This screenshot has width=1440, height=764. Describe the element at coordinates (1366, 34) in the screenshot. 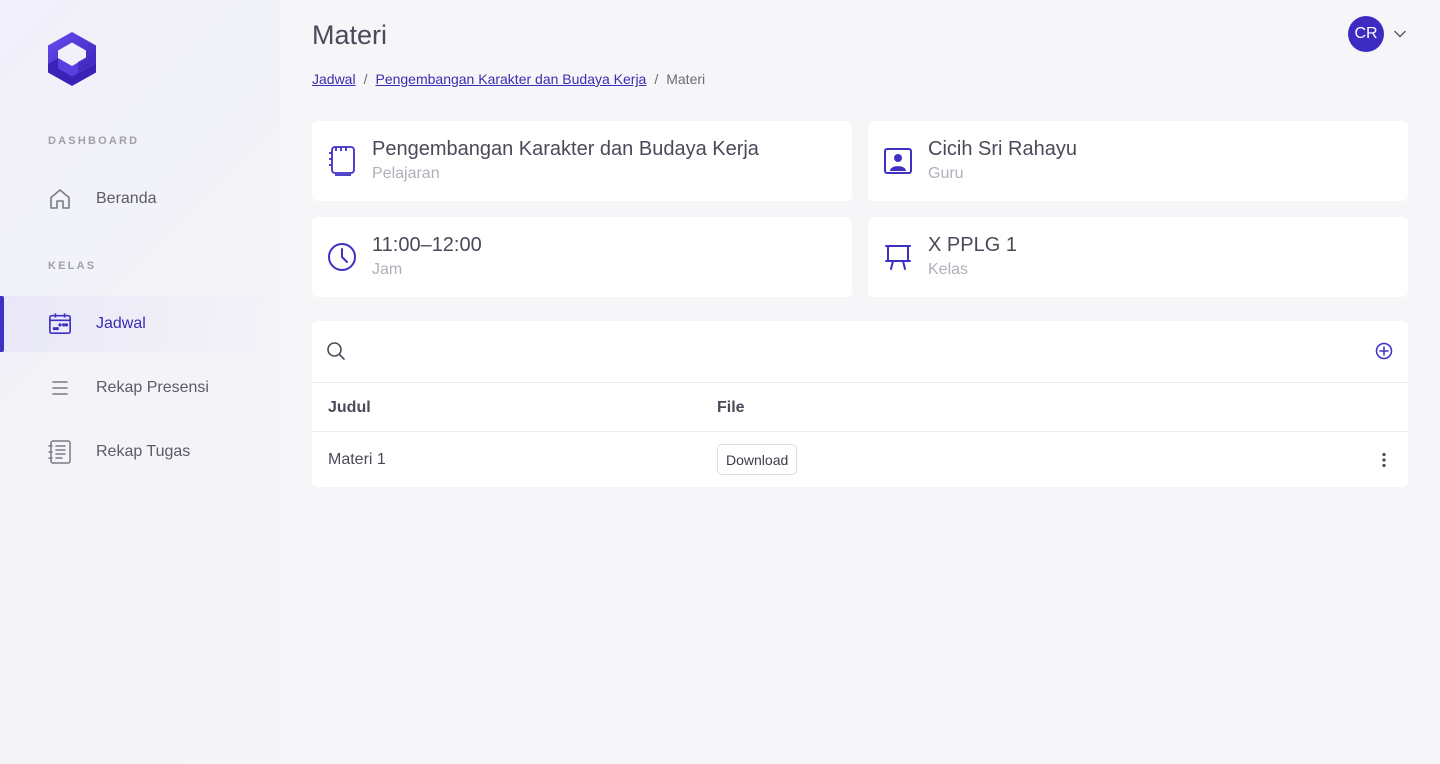

I see `avatar: CR` at that location.